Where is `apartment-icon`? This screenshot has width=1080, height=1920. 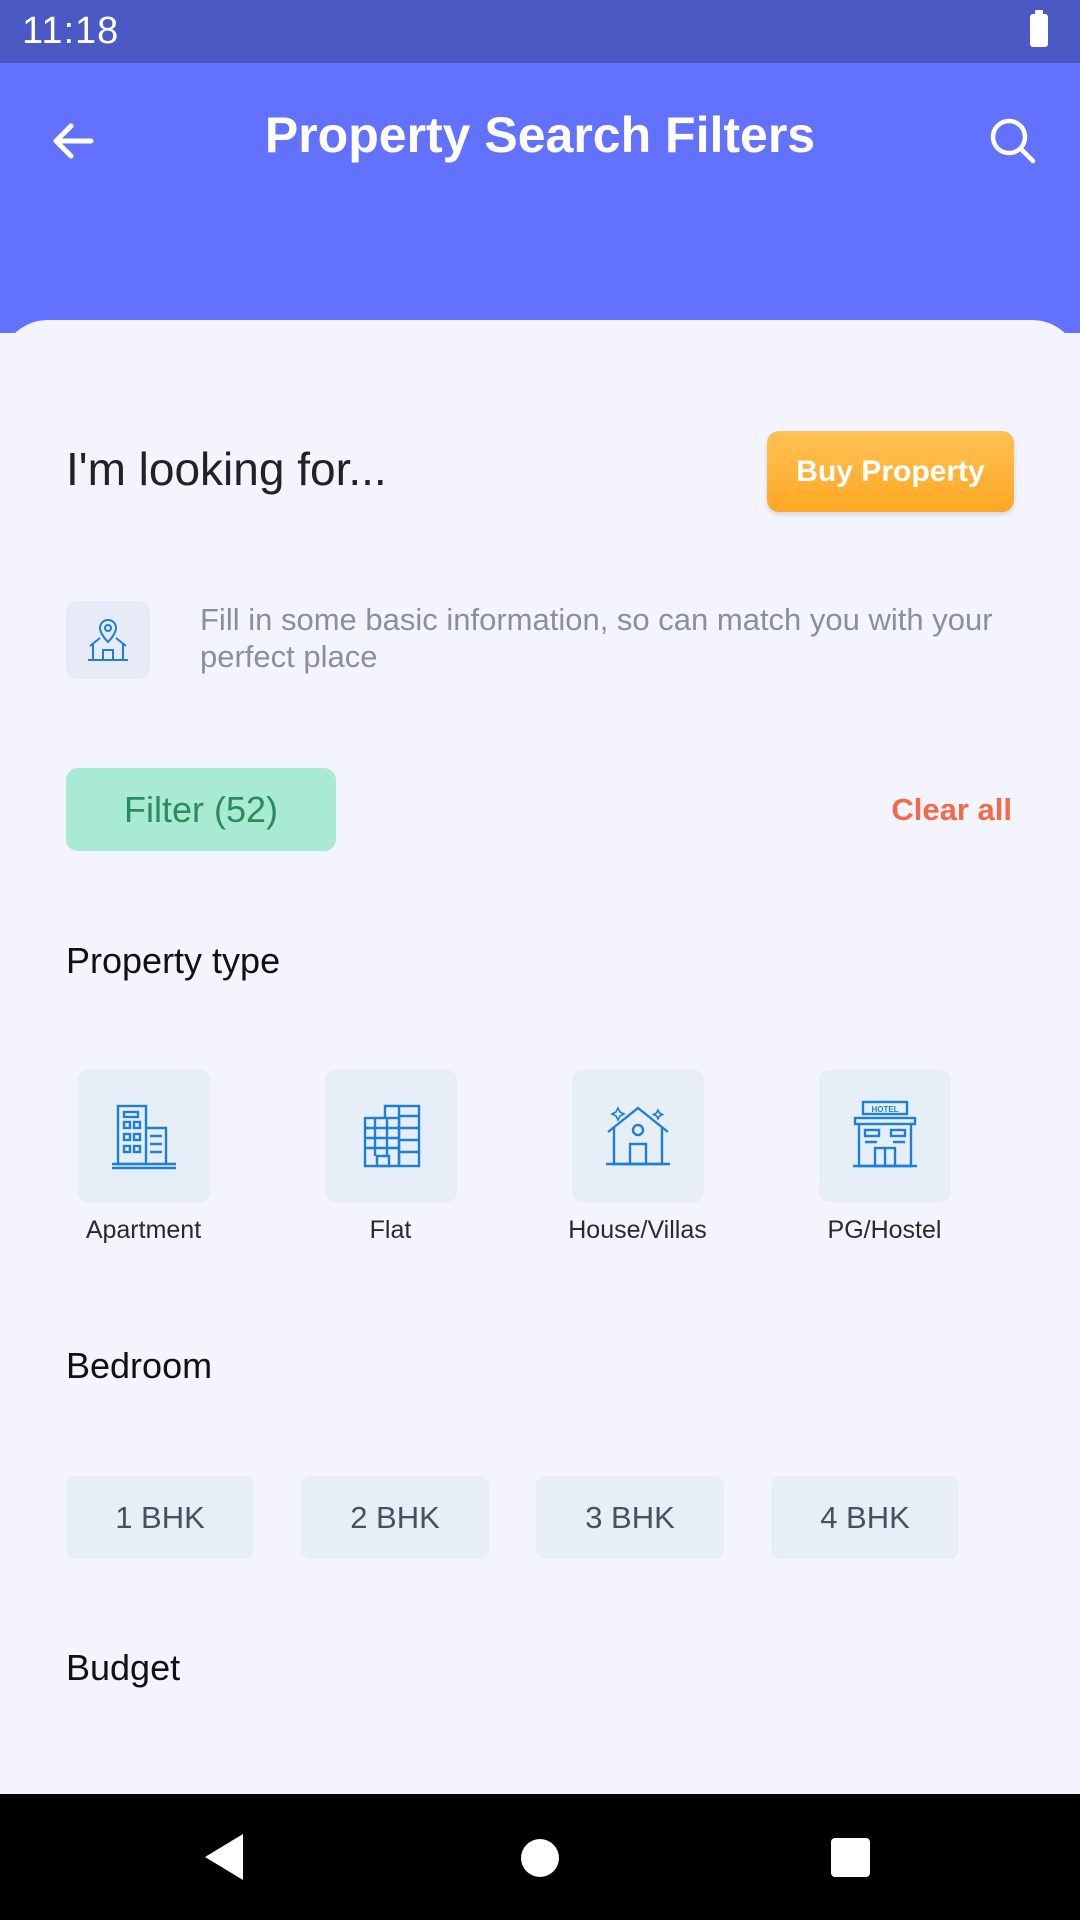 apartment-icon is located at coordinates (143, 1137).